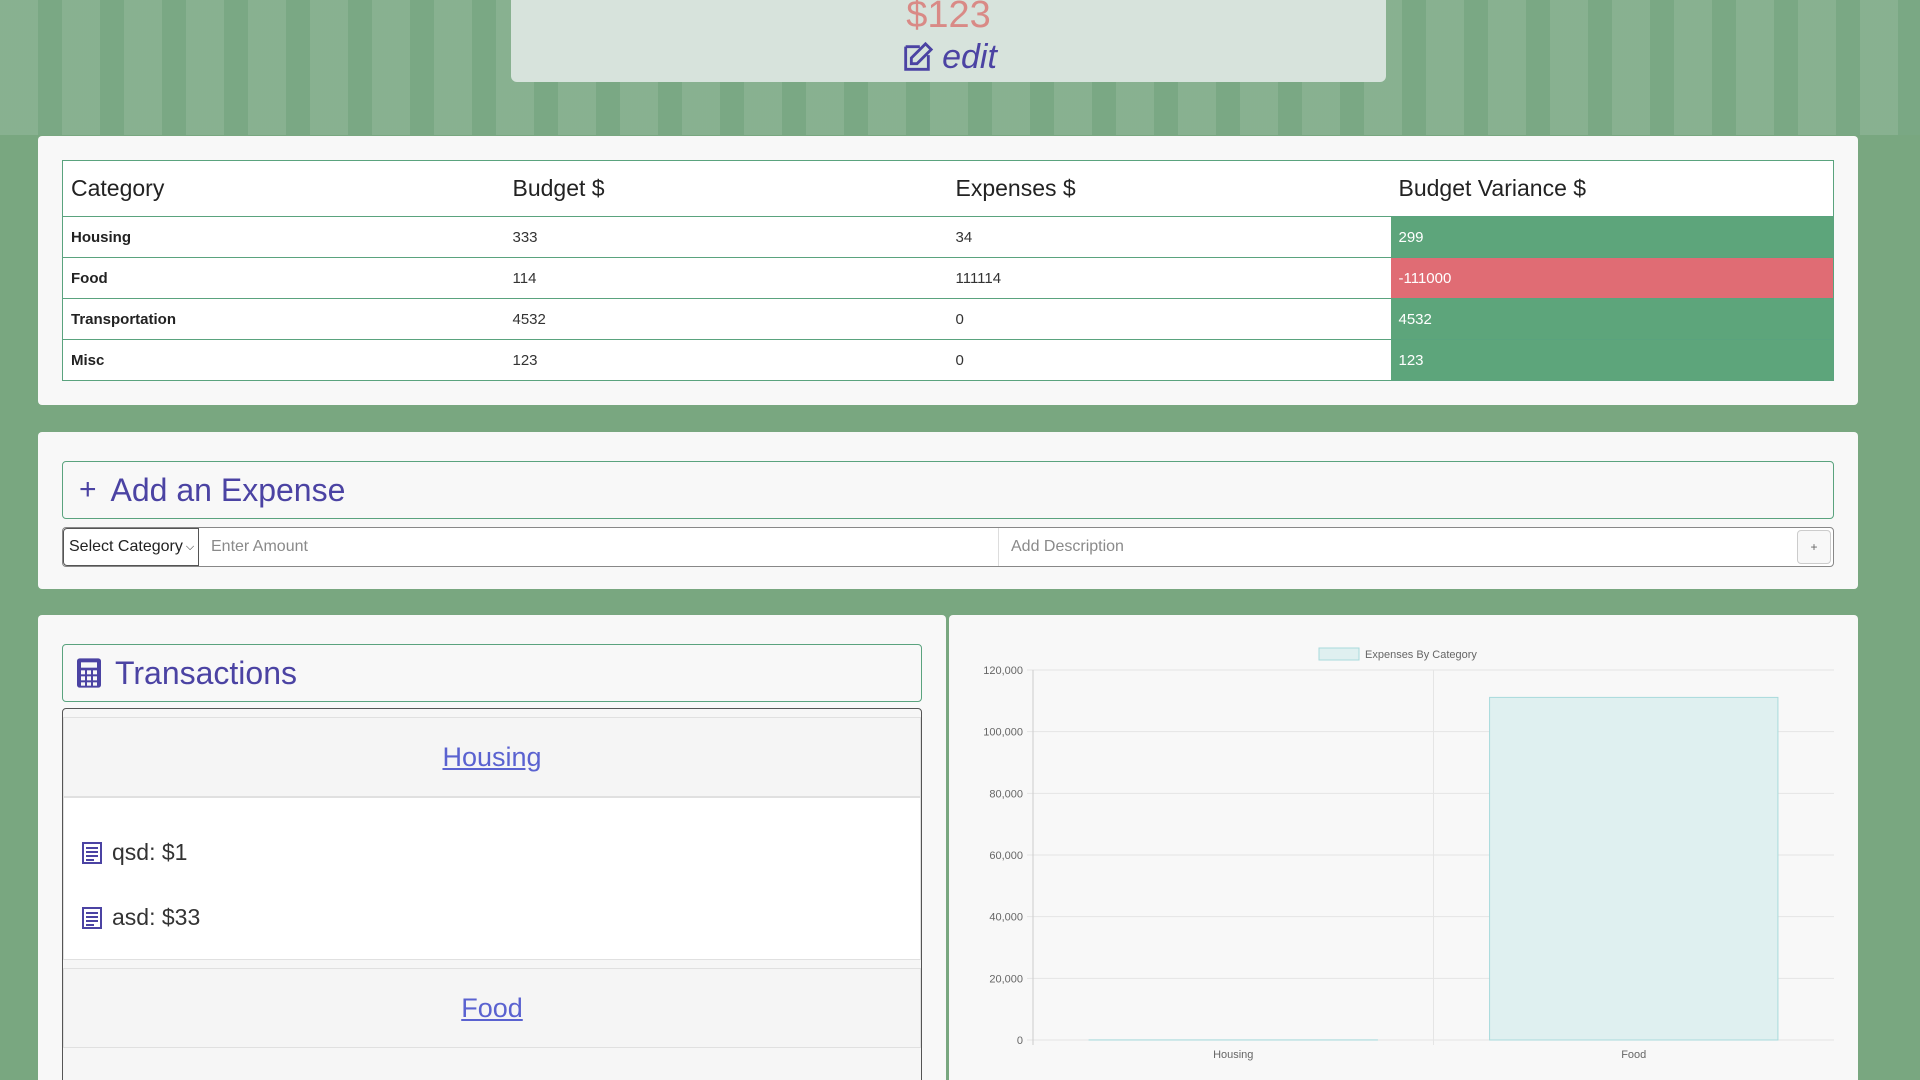 The height and width of the screenshot is (1080, 1920). What do you see at coordinates (969, 57) in the screenshot?
I see `edit-label: edit` at bounding box center [969, 57].